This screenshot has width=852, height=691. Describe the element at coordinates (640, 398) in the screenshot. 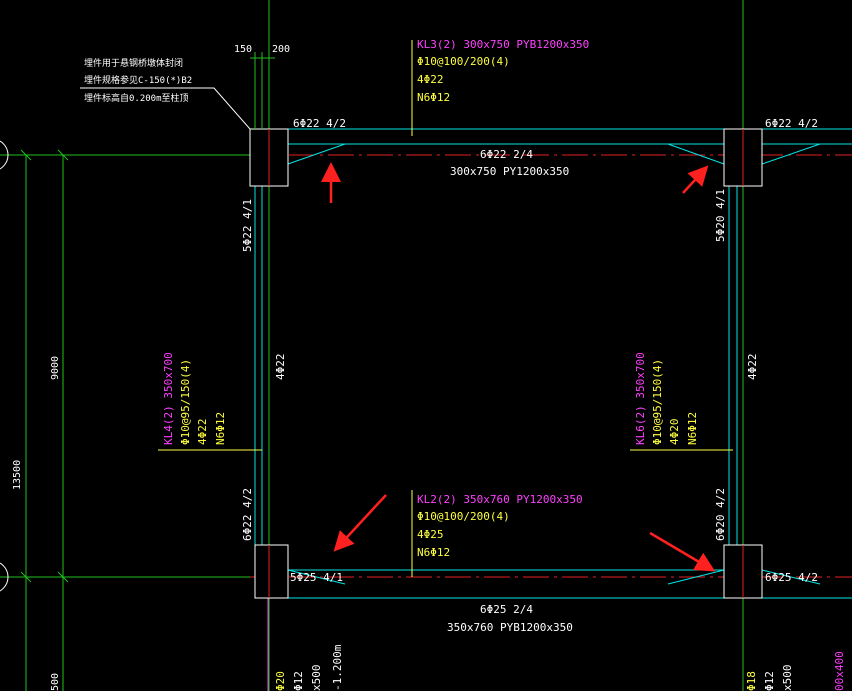

I see `kl6-name: KL6(2) 350x700` at that location.